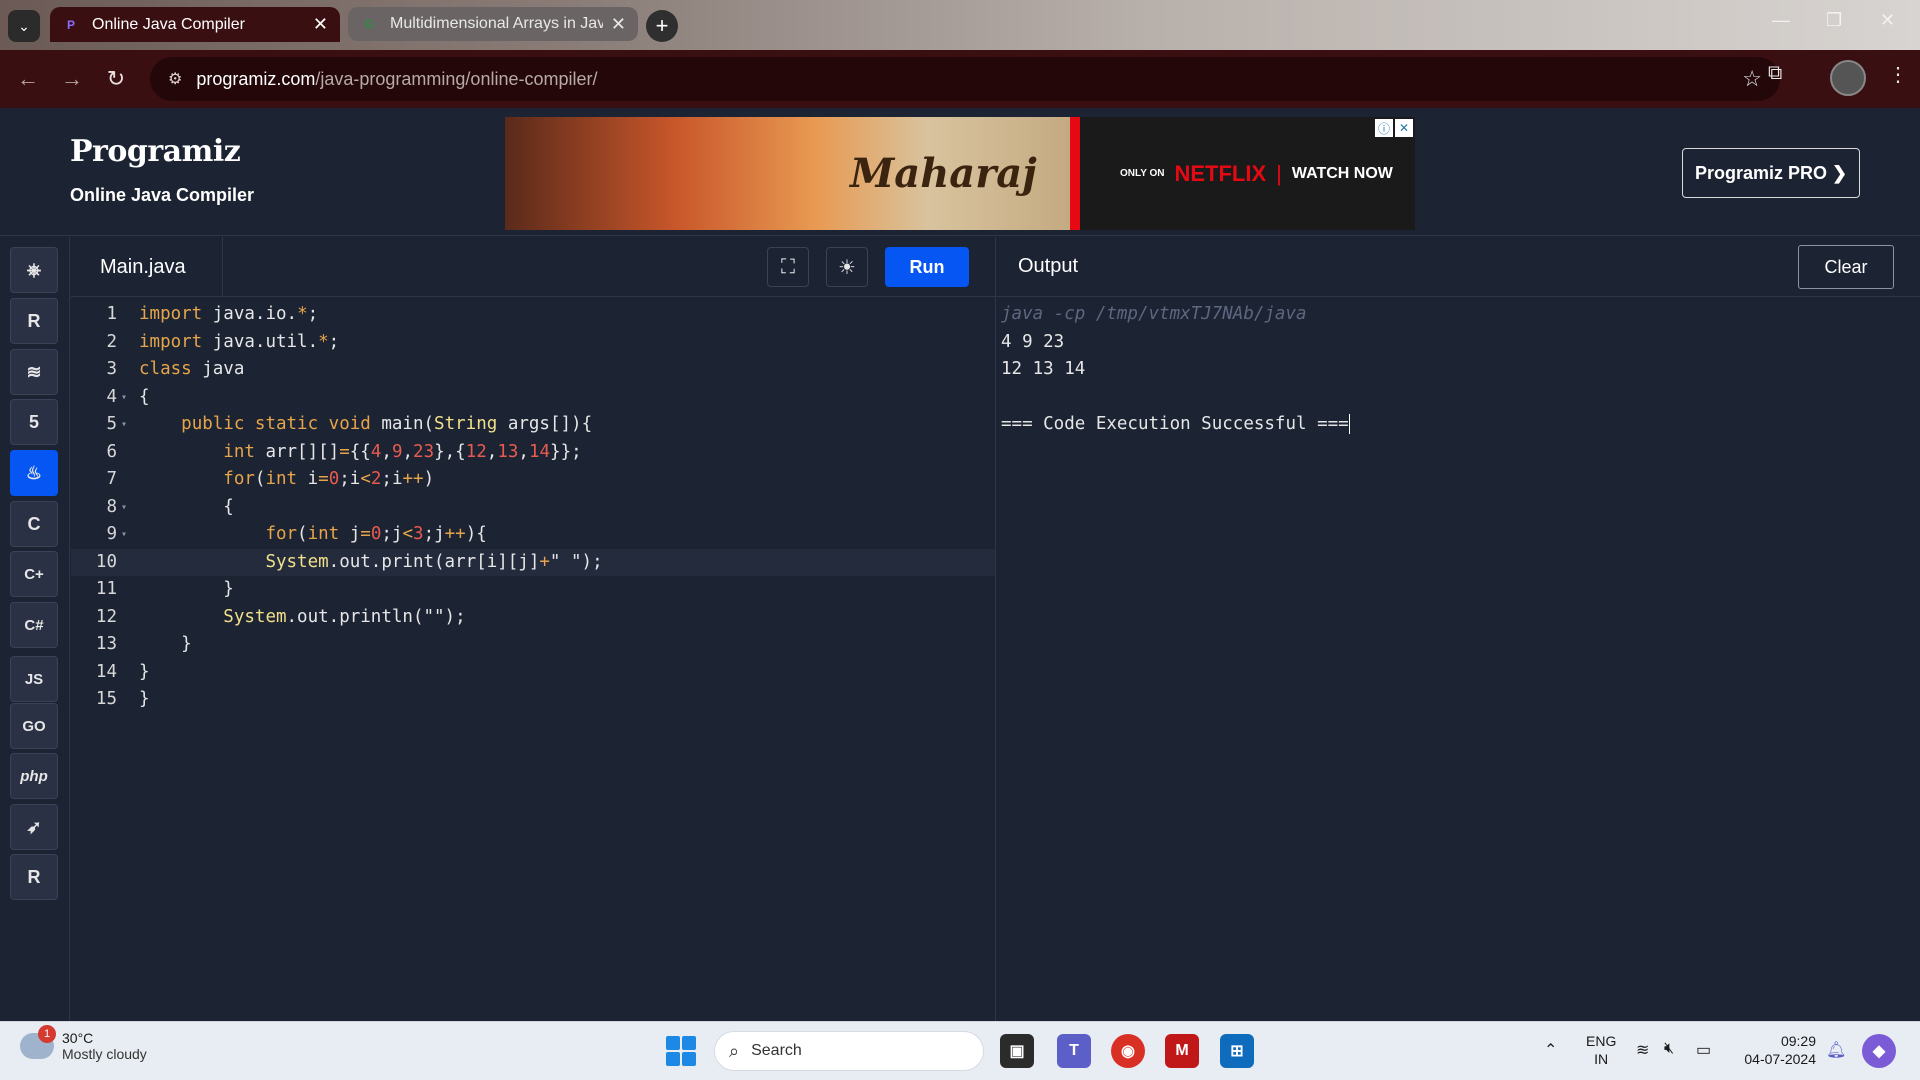 The height and width of the screenshot is (1080, 1920). What do you see at coordinates (344, 451) in the screenshot?
I see `code-line: 6 int arr[][]={{4,9,23},{12,13,14}};` at bounding box center [344, 451].